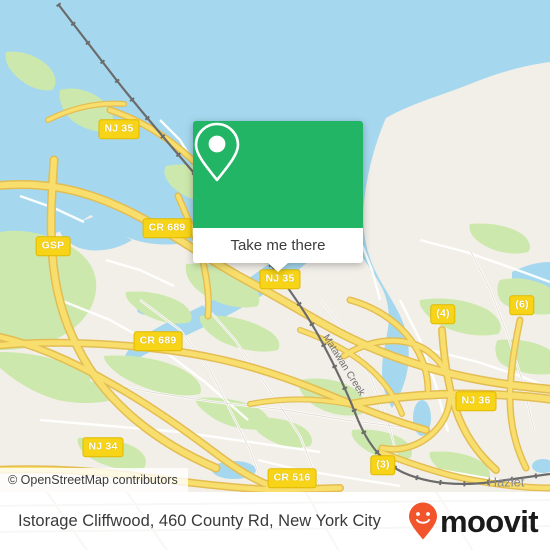  What do you see at coordinates (422, 521) in the screenshot?
I see `moovit-smiley-pin-icon` at bounding box center [422, 521].